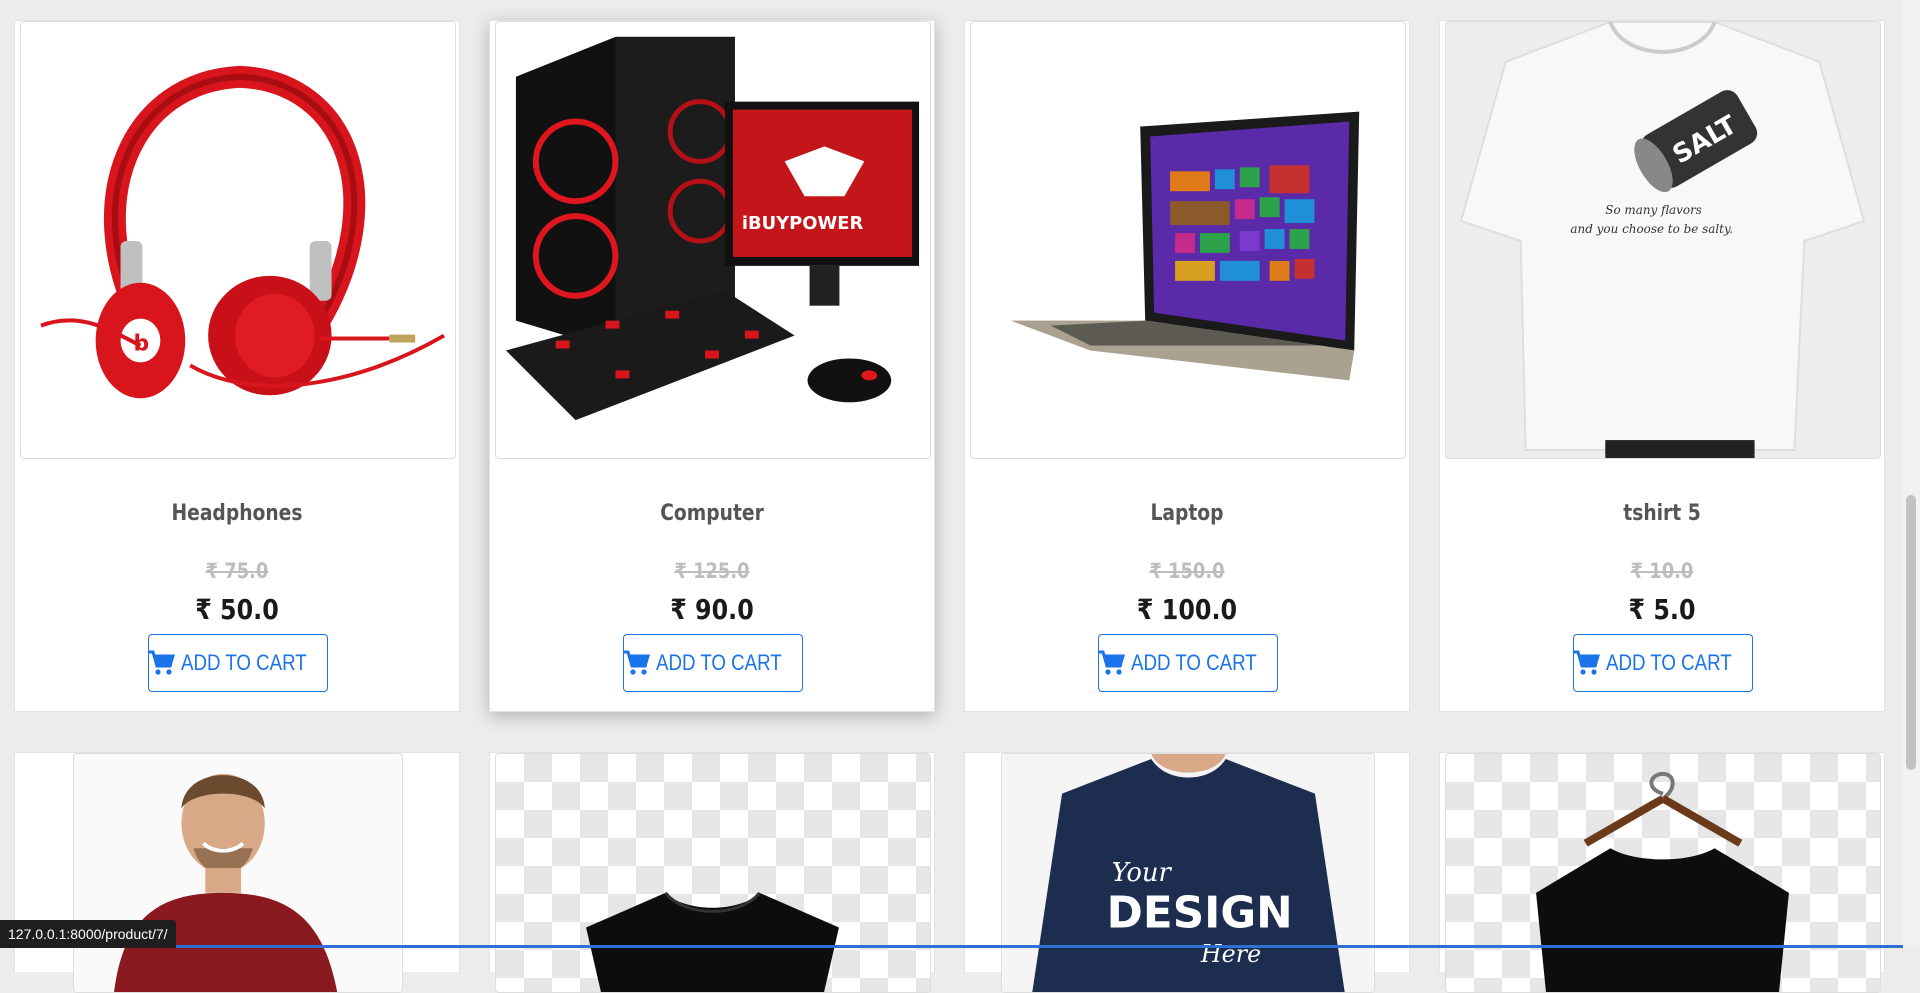 The width and height of the screenshot is (1920, 993). What do you see at coordinates (803, 223) in the screenshot?
I see `monitor-brand: iBUYPOWER` at bounding box center [803, 223].